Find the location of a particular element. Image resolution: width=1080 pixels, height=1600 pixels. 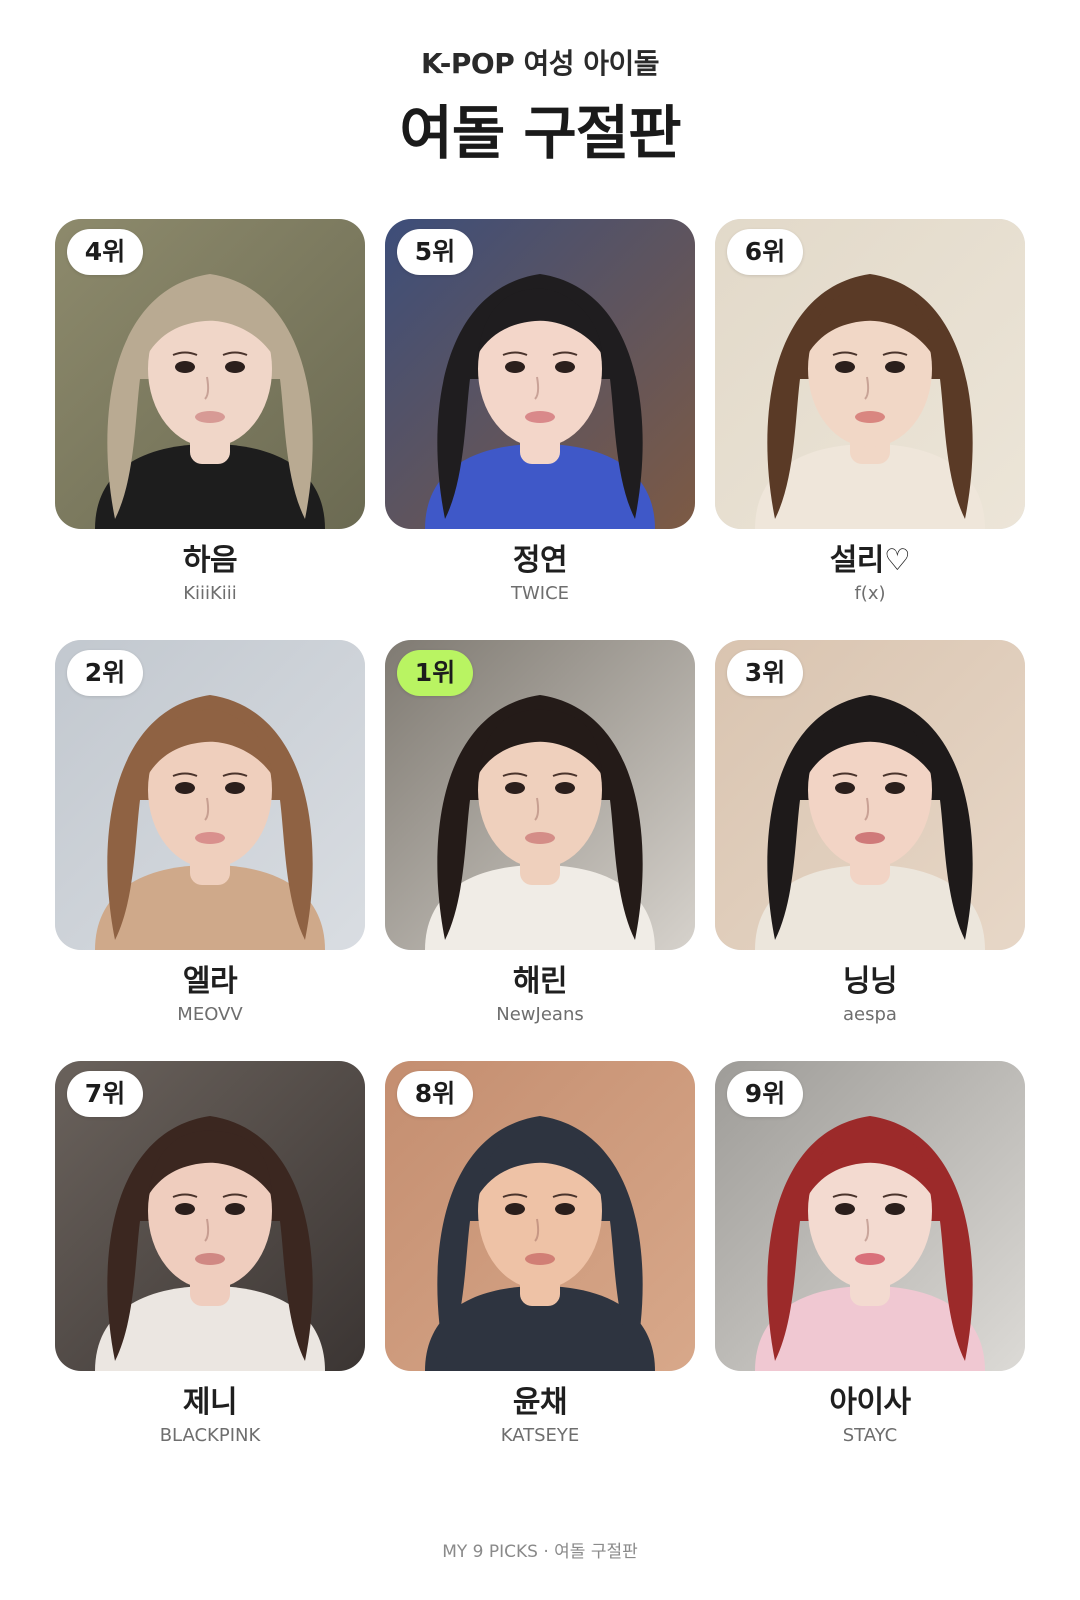

member-name: 엘라 is located at coordinates (210, 981).